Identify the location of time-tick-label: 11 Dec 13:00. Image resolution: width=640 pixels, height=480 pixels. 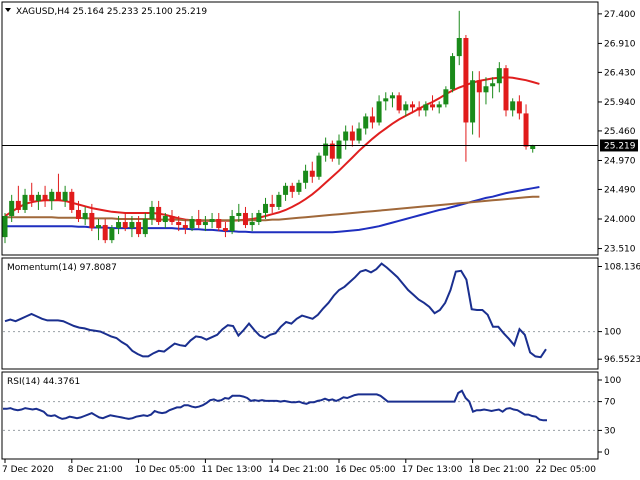
(231, 470).